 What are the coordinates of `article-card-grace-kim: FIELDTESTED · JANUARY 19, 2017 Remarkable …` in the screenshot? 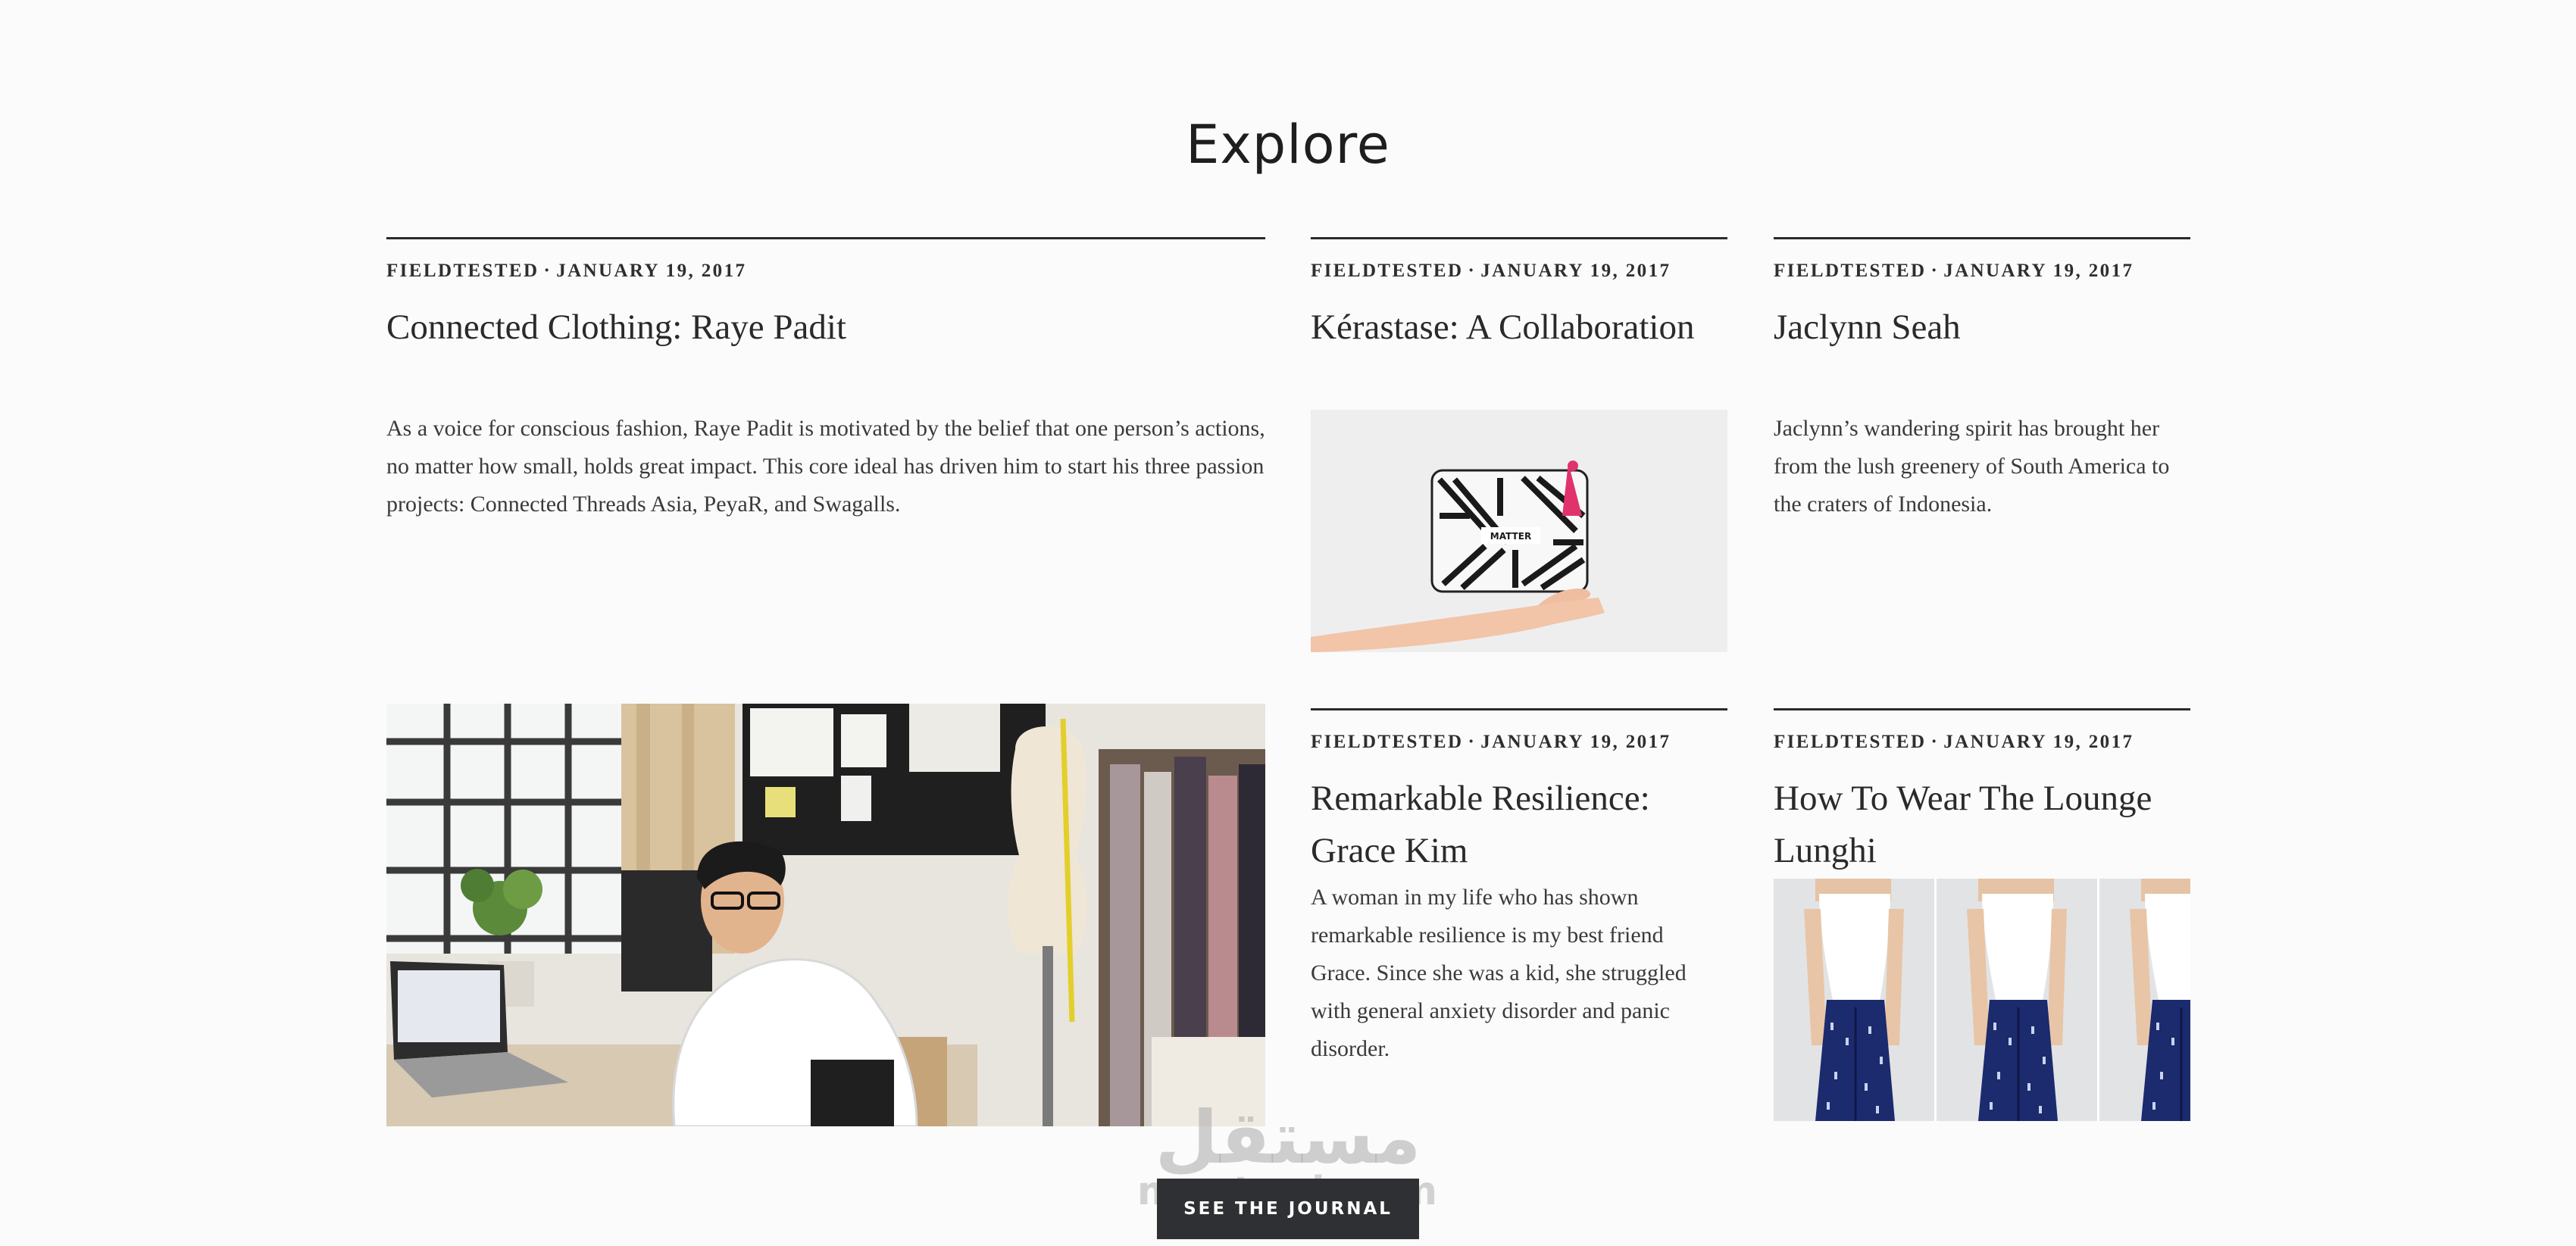 It's located at (1519, 897).